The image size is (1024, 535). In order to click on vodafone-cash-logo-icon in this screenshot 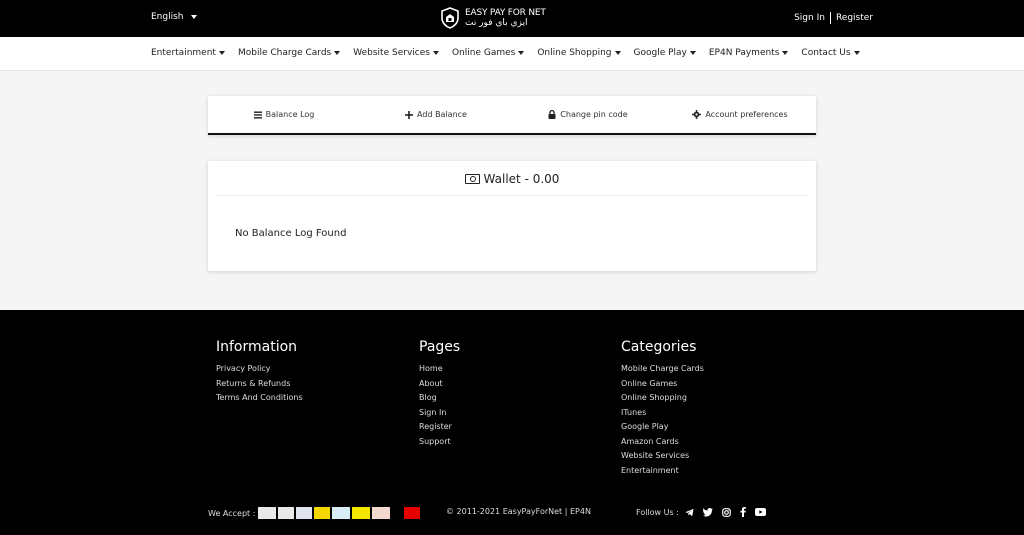, I will do `click(412, 513)`.